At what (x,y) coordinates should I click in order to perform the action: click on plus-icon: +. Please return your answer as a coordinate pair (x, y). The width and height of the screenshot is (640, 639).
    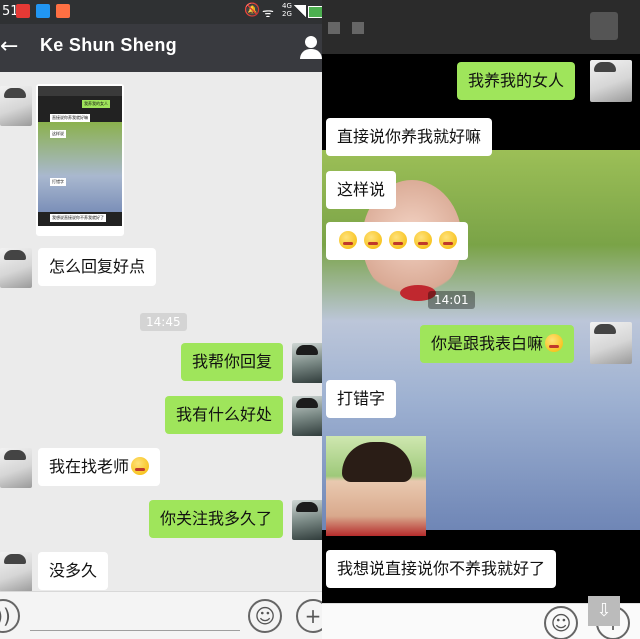
    Looking at the image, I should click on (309, 616).